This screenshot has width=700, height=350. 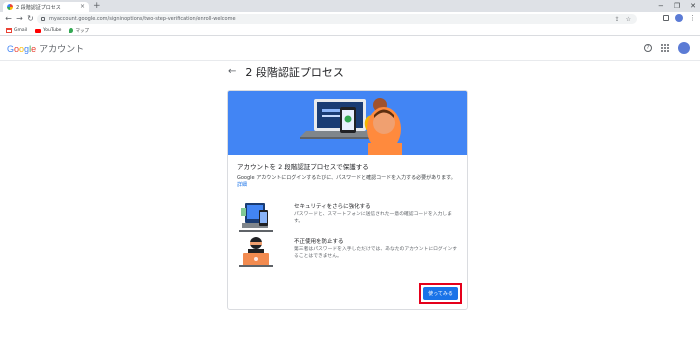 What do you see at coordinates (692, 18) in the screenshot?
I see `browser-menu-icon: ⋮` at bounding box center [692, 18].